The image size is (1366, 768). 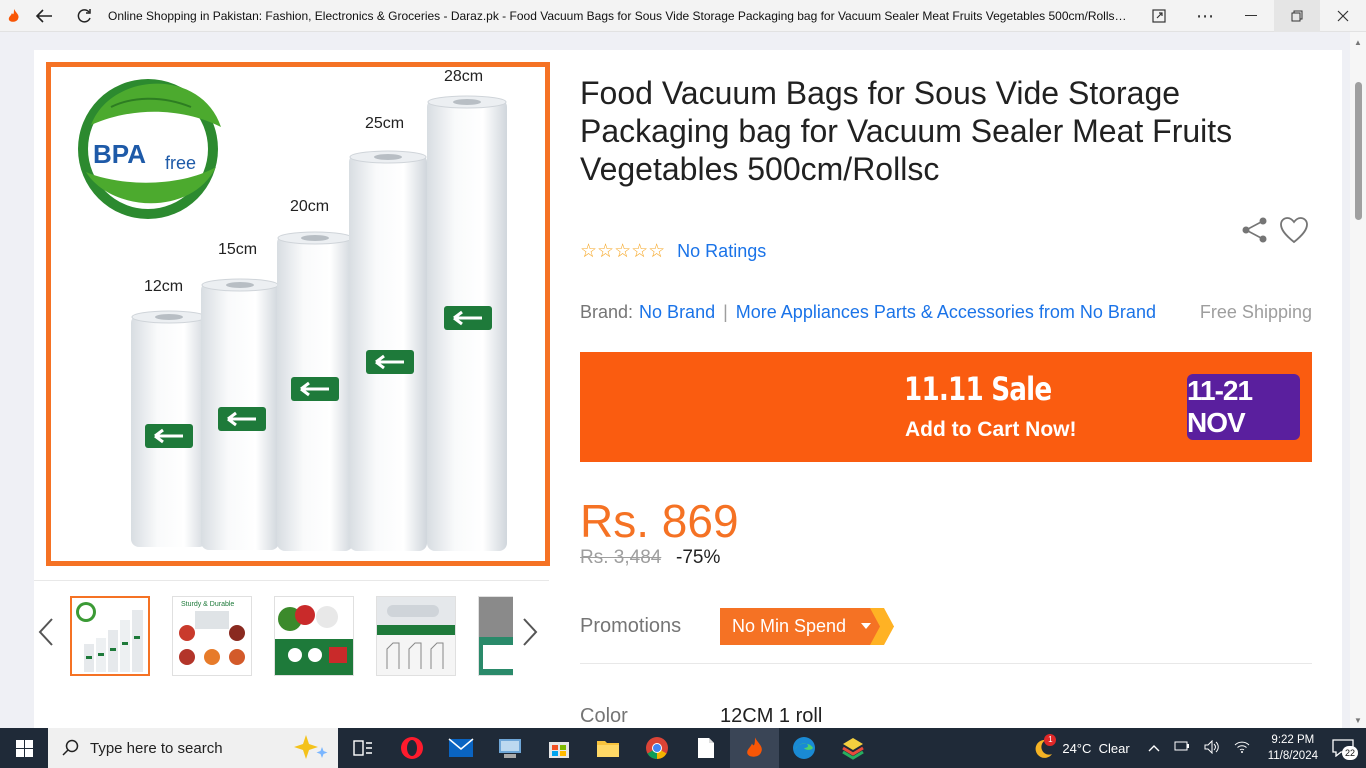 I want to click on store-icon, so click(x=558, y=748).